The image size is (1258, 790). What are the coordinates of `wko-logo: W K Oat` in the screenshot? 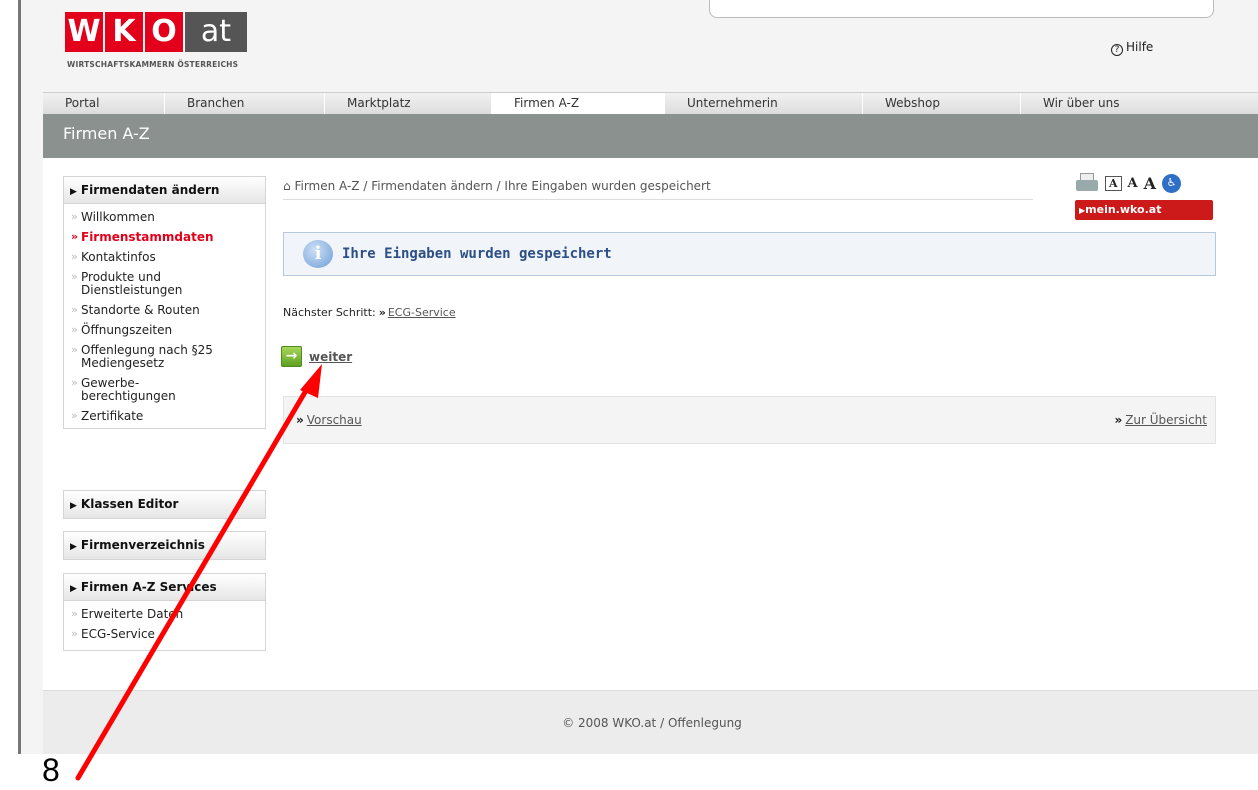 It's located at (156, 32).